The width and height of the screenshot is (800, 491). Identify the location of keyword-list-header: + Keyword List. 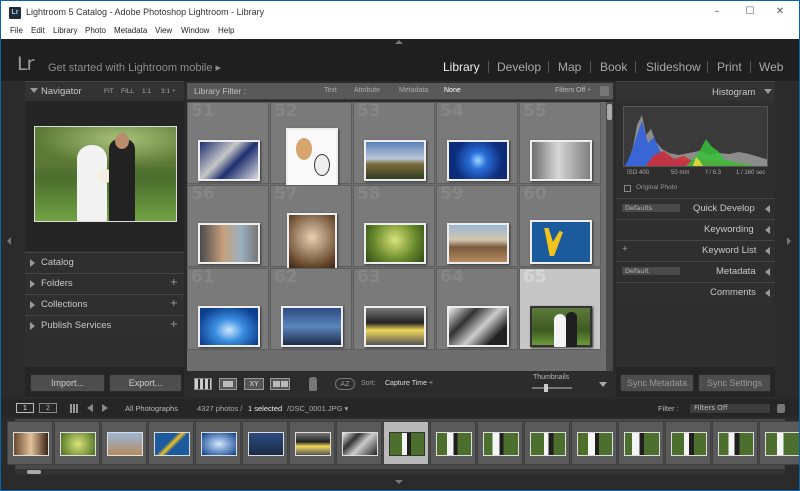
(695, 250).